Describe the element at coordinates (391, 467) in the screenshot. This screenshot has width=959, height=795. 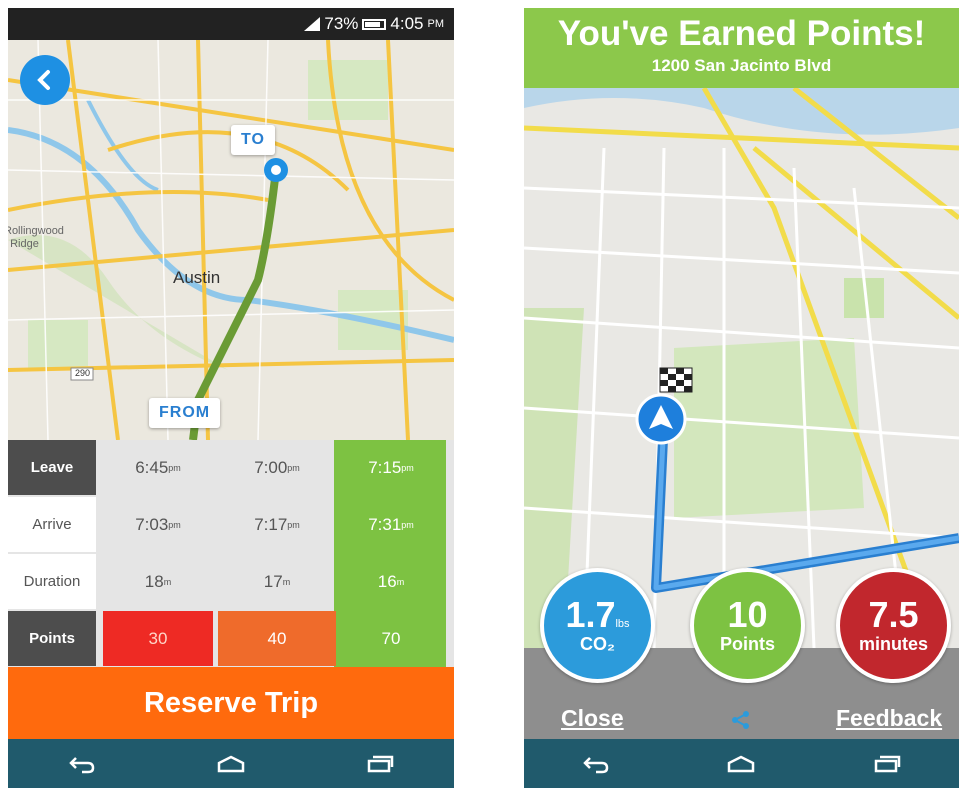
I see `option-3-leave: 7:15 pm` at that location.